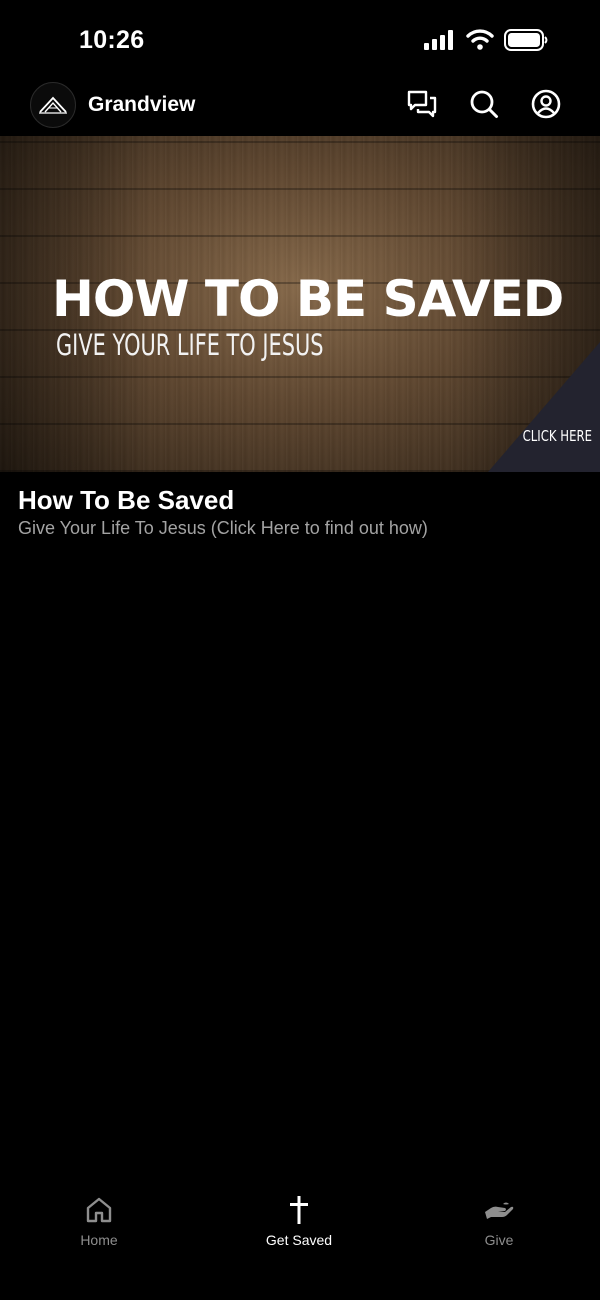 This screenshot has height=1300, width=600. I want to click on chat-icon, so click(422, 106).